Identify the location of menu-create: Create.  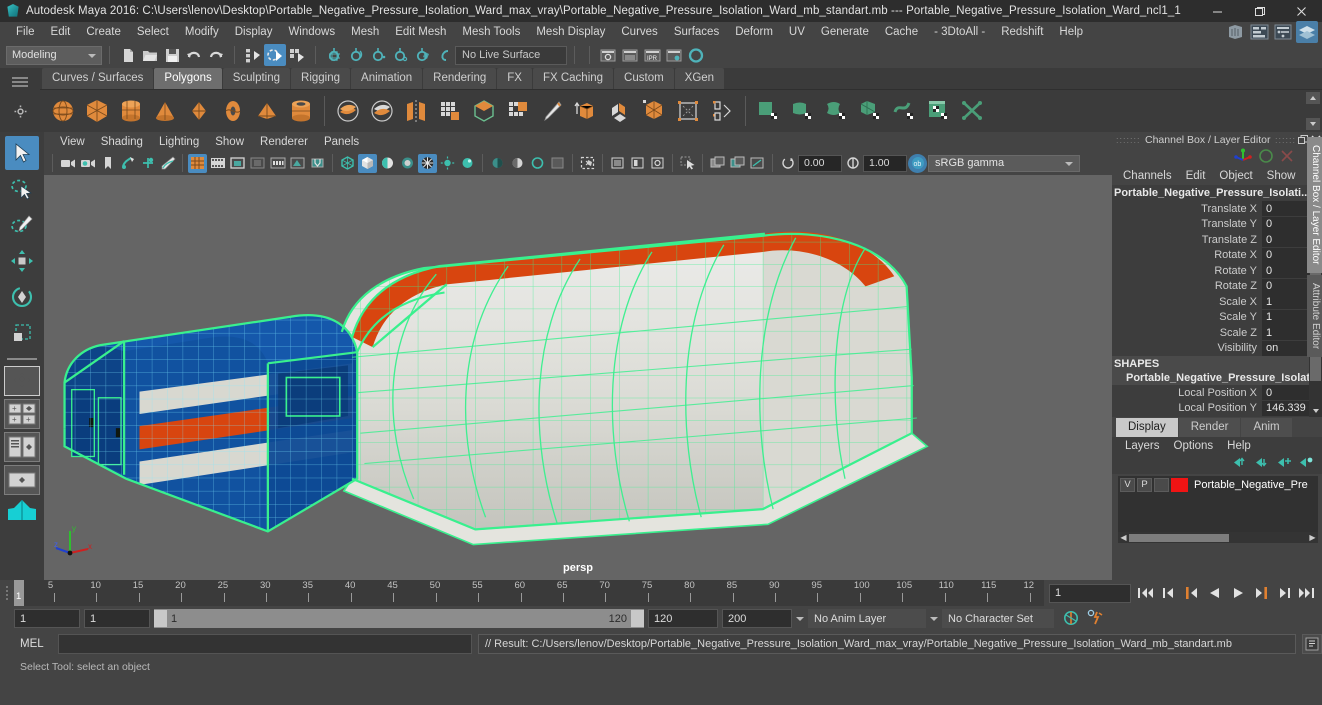
(103, 32).